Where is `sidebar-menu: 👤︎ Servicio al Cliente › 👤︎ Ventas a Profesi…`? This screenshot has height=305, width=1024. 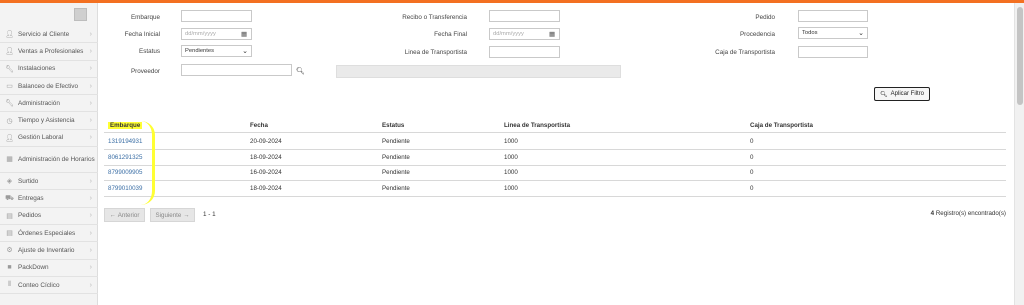
sidebar-menu: 👤︎ Servicio al Cliente › 👤︎ Ventas a Profesi… is located at coordinates (49, 160).